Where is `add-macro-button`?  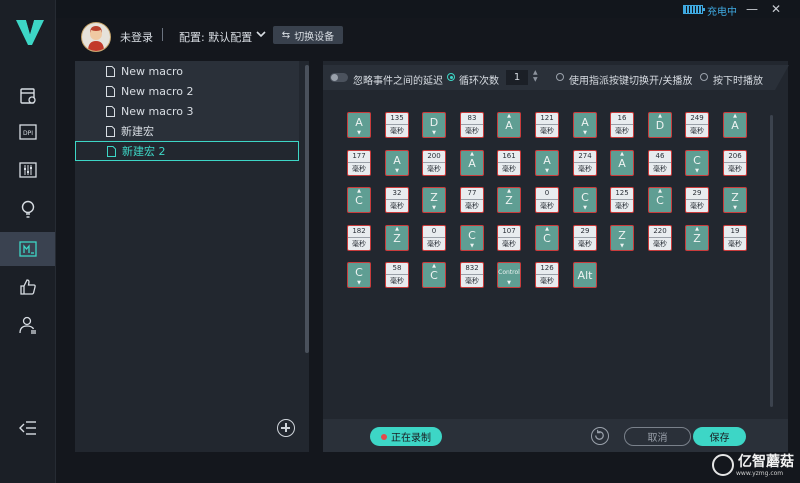
add-macro-button is located at coordinates (286, 428).